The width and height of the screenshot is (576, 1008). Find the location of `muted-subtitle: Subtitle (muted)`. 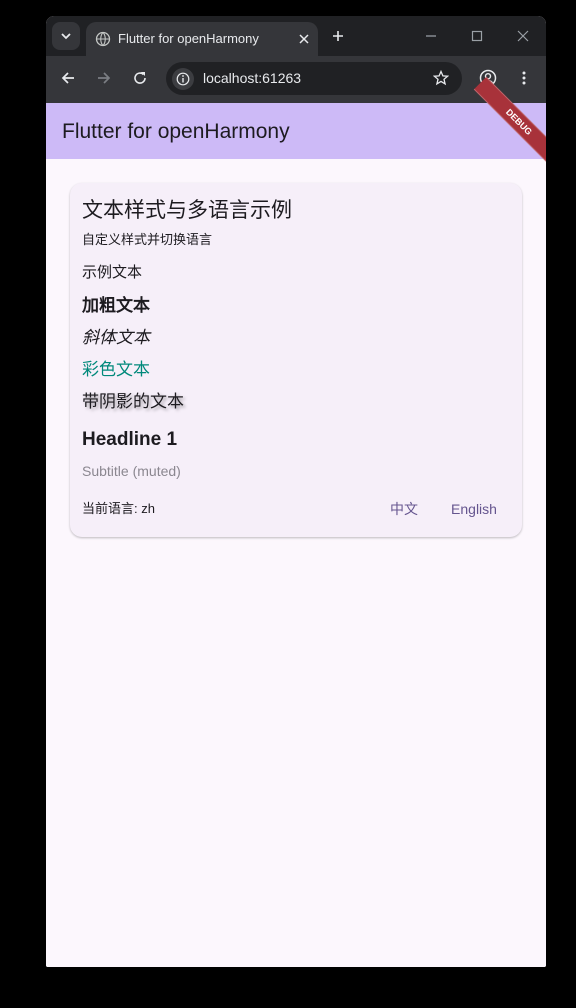

muted-subtitle: Subtitle (muted) is located at coordinates (131, 471).